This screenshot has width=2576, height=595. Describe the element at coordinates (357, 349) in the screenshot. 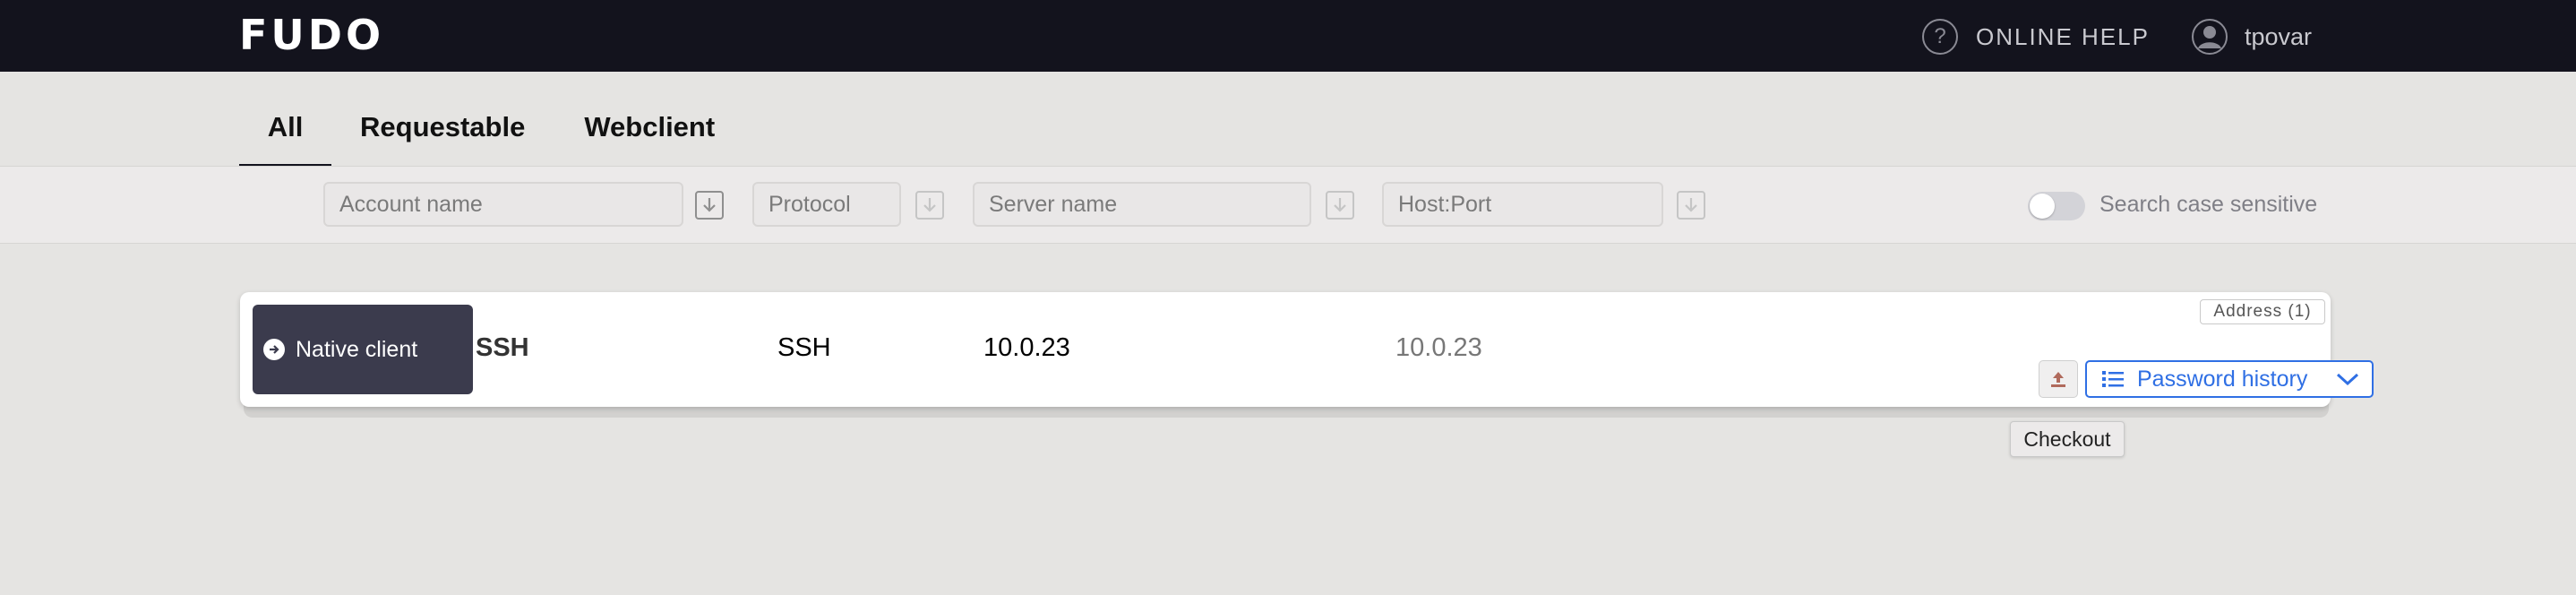

I see `native-client-label: Native client` at that location.